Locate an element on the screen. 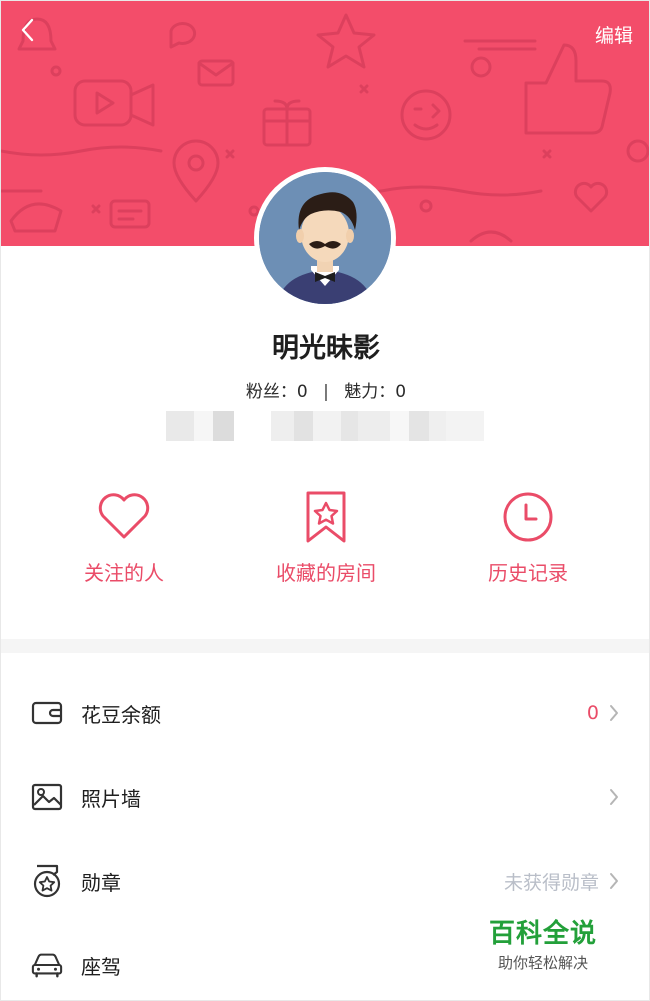 This screenshot has height=1001, width=650. menu-item-label: 花豆余额 is located at coordinates (121, 714).